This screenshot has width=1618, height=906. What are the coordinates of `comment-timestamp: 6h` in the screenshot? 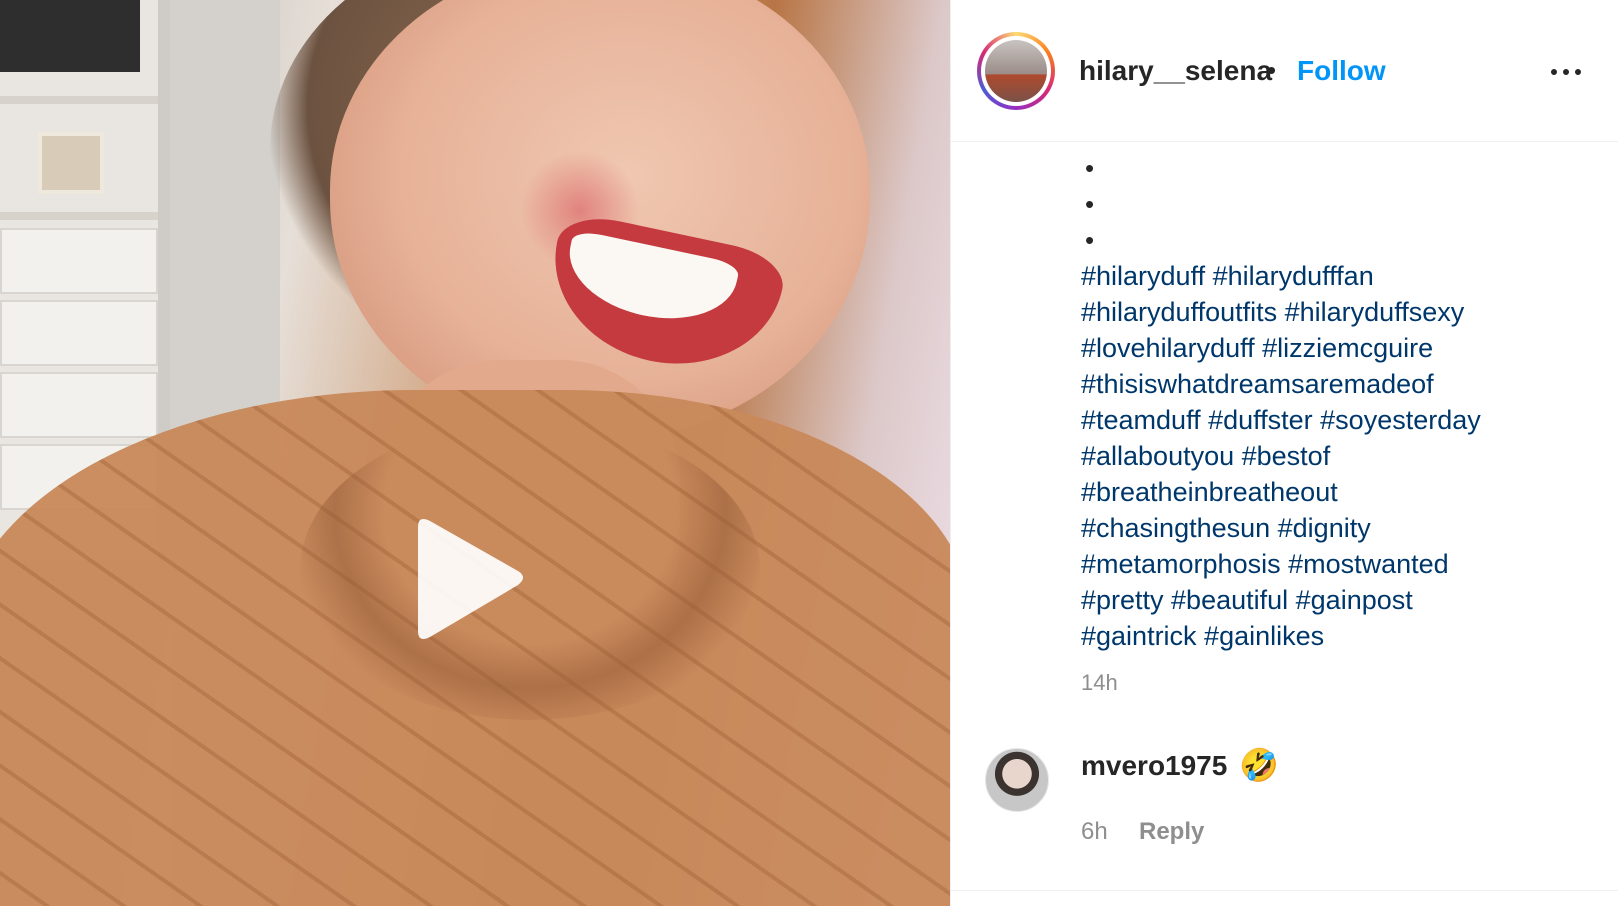 It's located at (1094, 832).